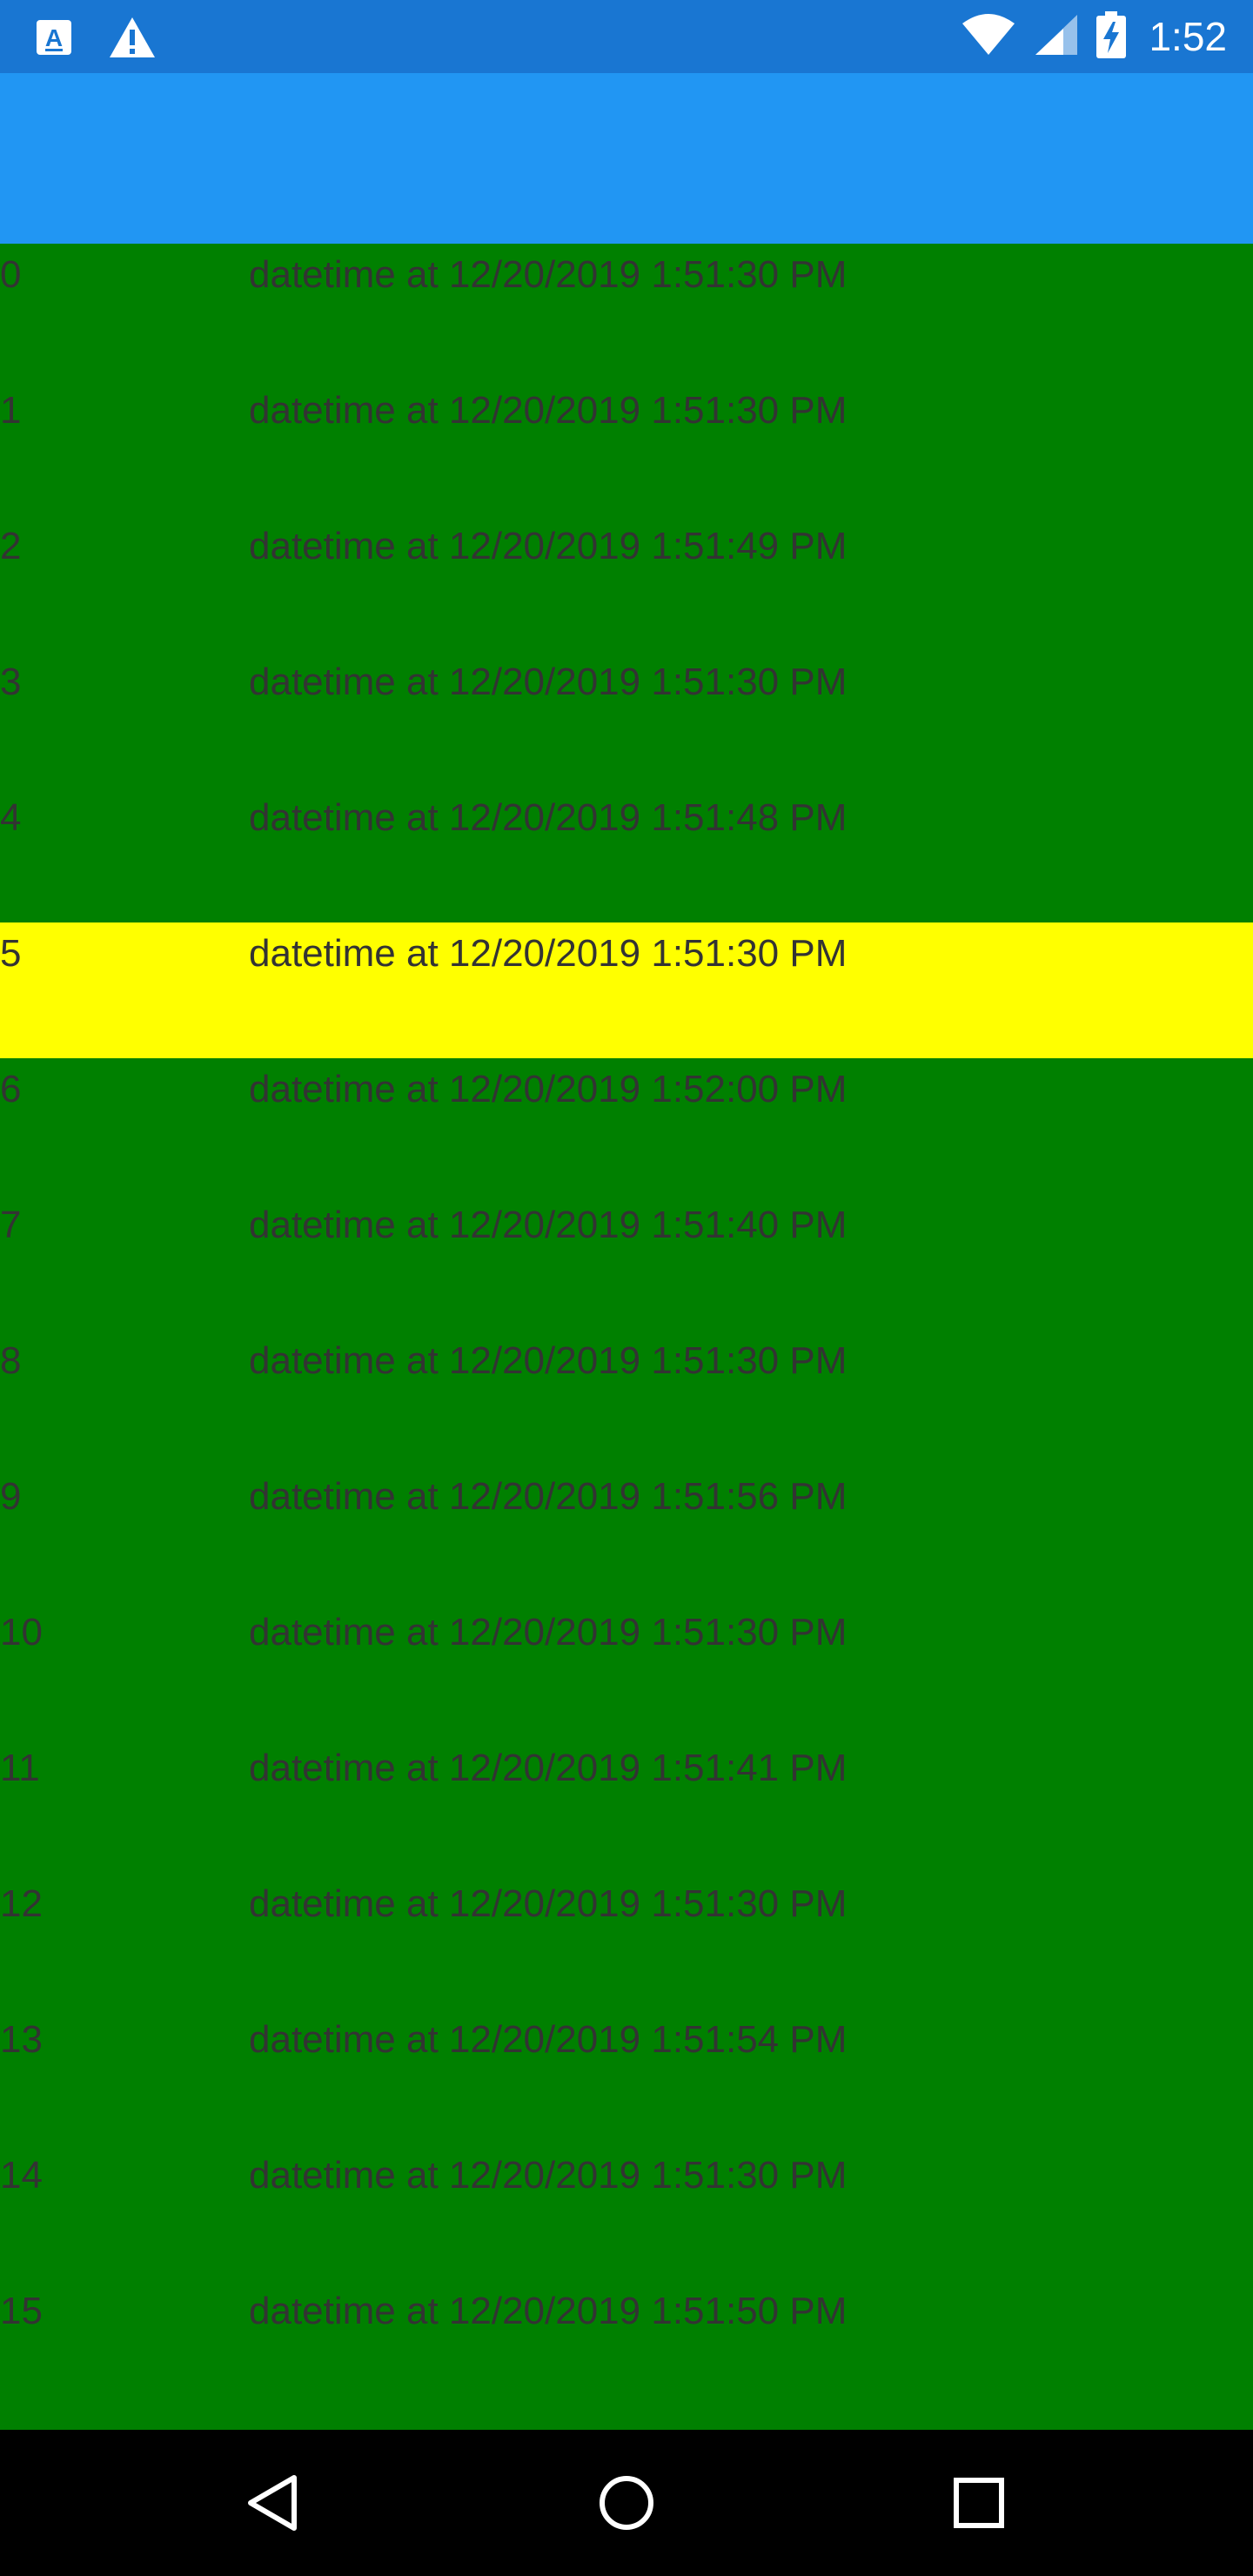  I want to click on list-item-index: 4, so click(11, 818).